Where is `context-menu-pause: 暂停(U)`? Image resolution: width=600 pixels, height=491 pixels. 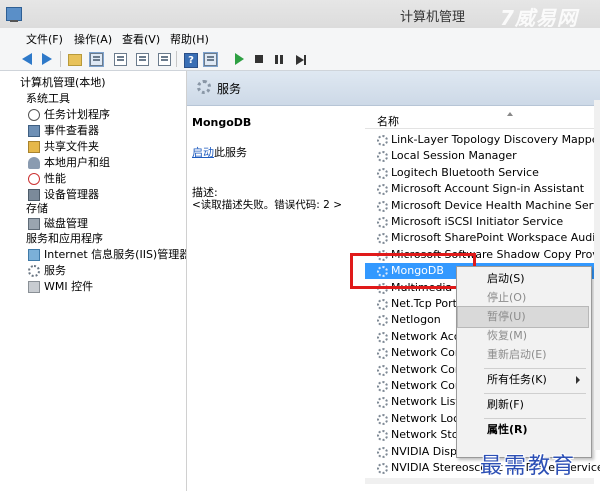 context-menu-pause: 暂停(U) is located at coordinates (523, 317).